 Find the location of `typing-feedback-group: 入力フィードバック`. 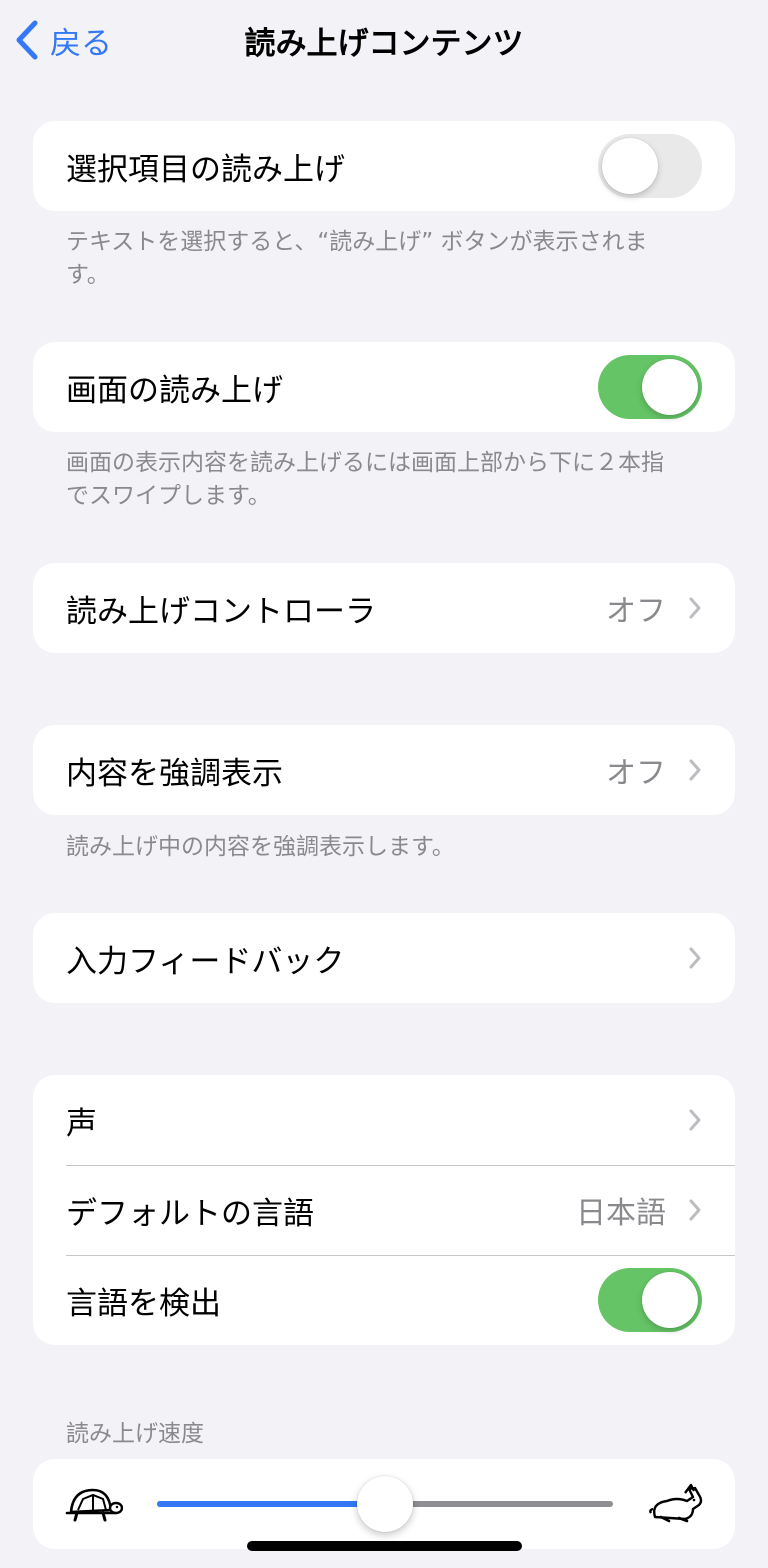

typing-feedback-group: 入力フィードバック is located at coordinates (384, 958).